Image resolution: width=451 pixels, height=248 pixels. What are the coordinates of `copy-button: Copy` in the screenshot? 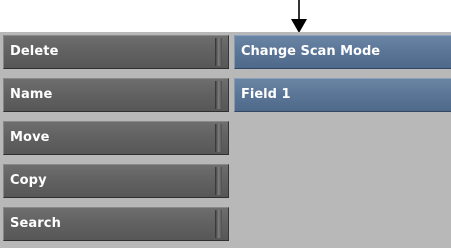 It's located at (116, 181).